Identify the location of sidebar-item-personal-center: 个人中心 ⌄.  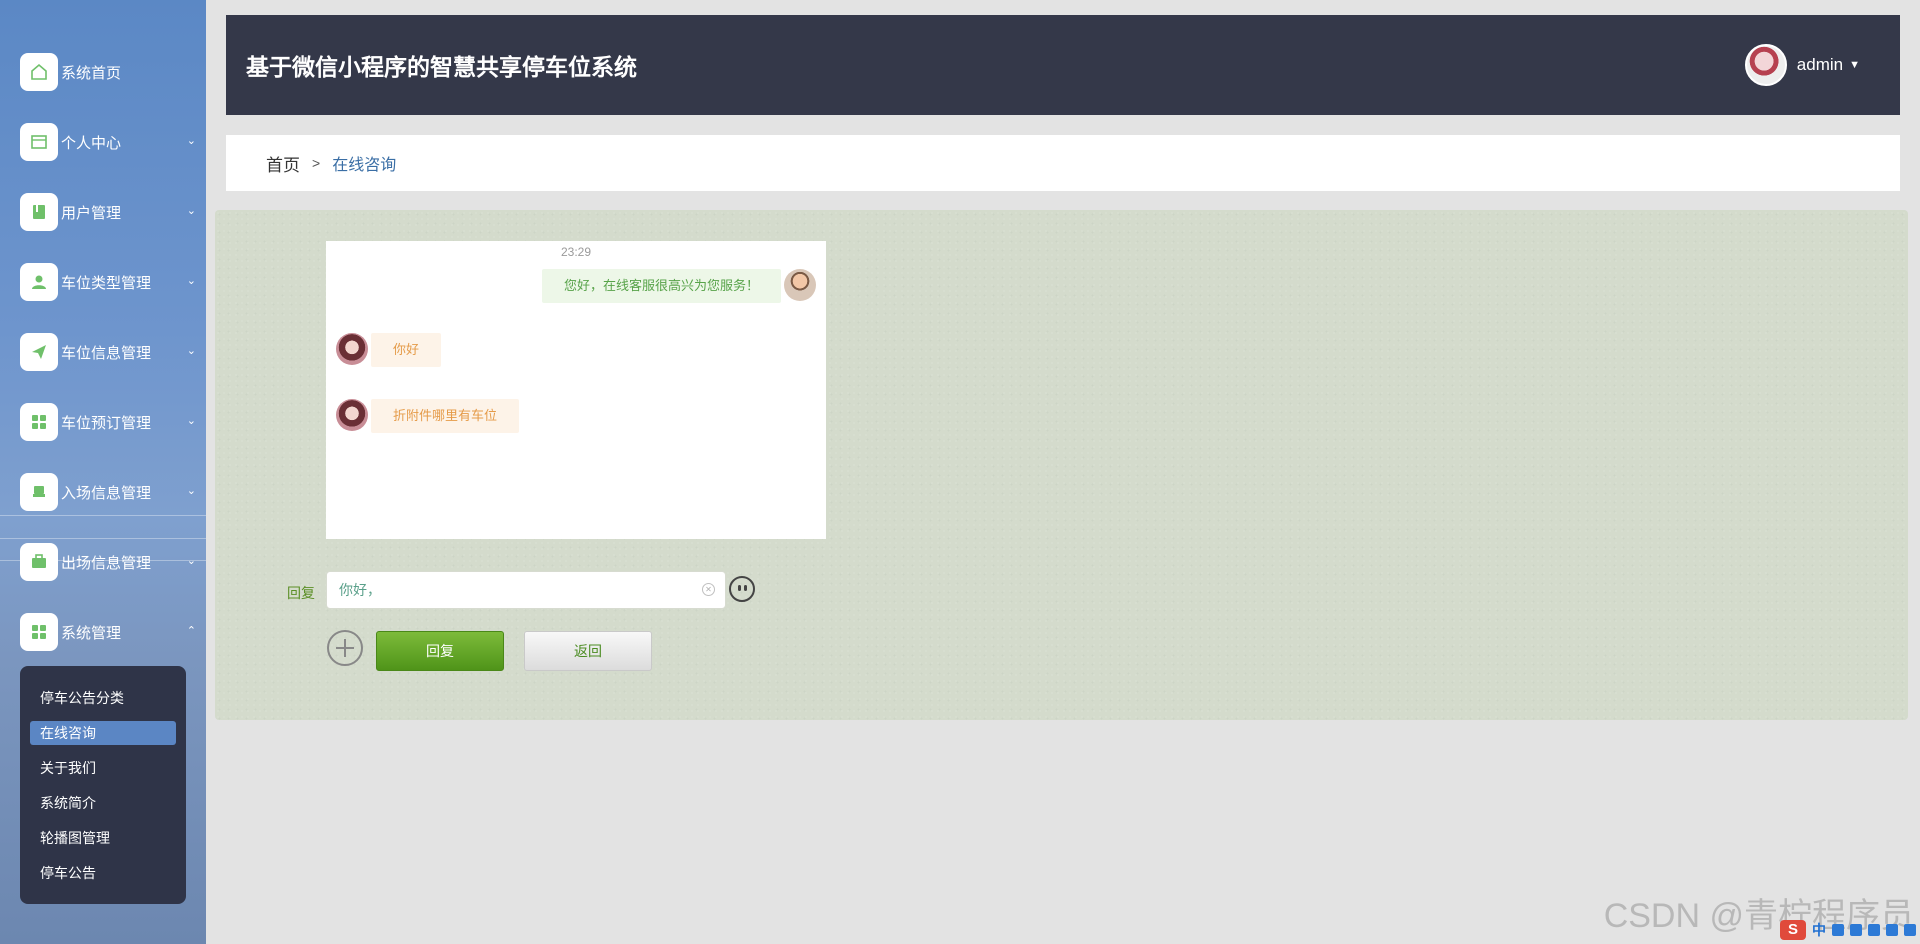
(113, 142).